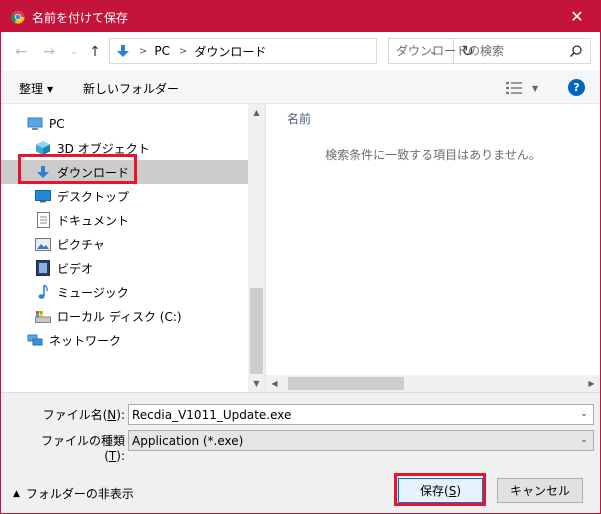 The height and width of the screenshot is (514, 601). What do you see at coordinates (85, 340) in the screenshot?
I see `sidebar-item-label: ネットワーク` at bounding box center [85, 340].